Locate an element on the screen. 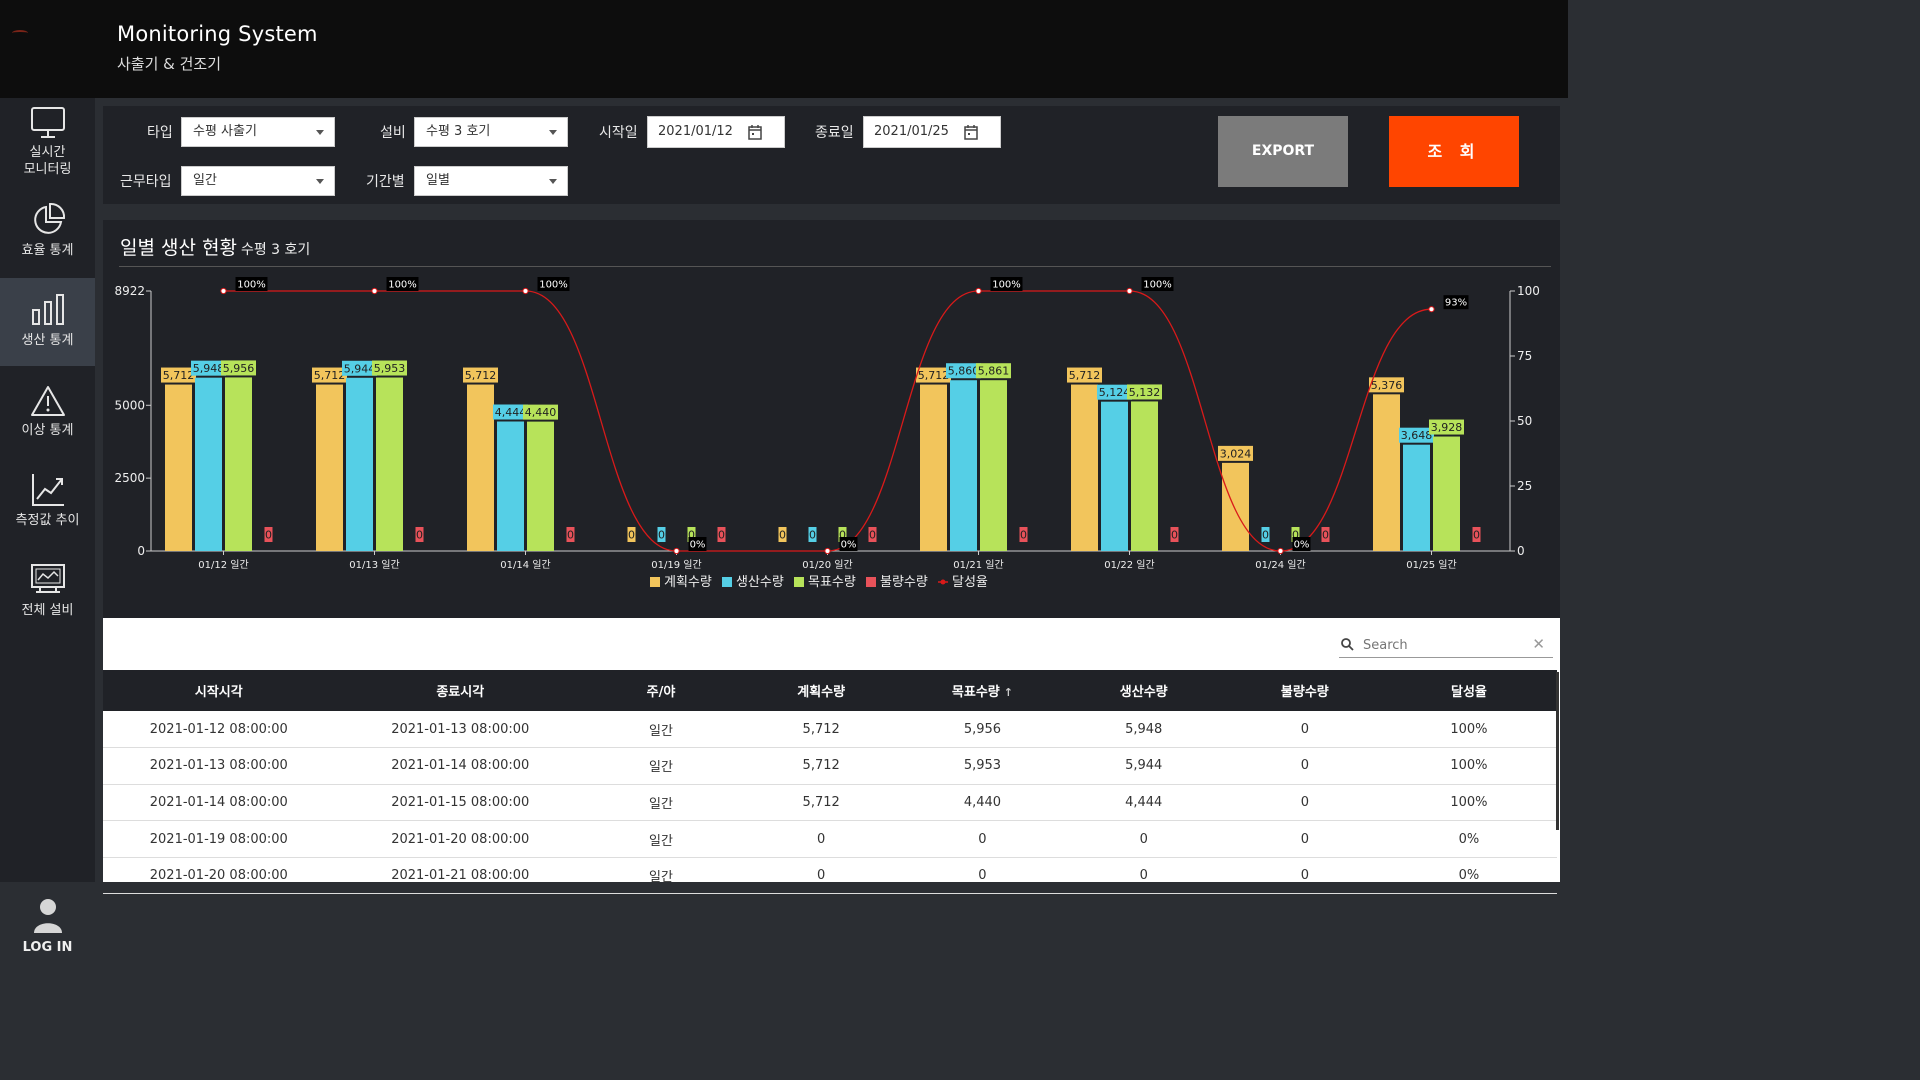  x-tick-label: 01/22 일간 is located at coordinates (1129, 565).